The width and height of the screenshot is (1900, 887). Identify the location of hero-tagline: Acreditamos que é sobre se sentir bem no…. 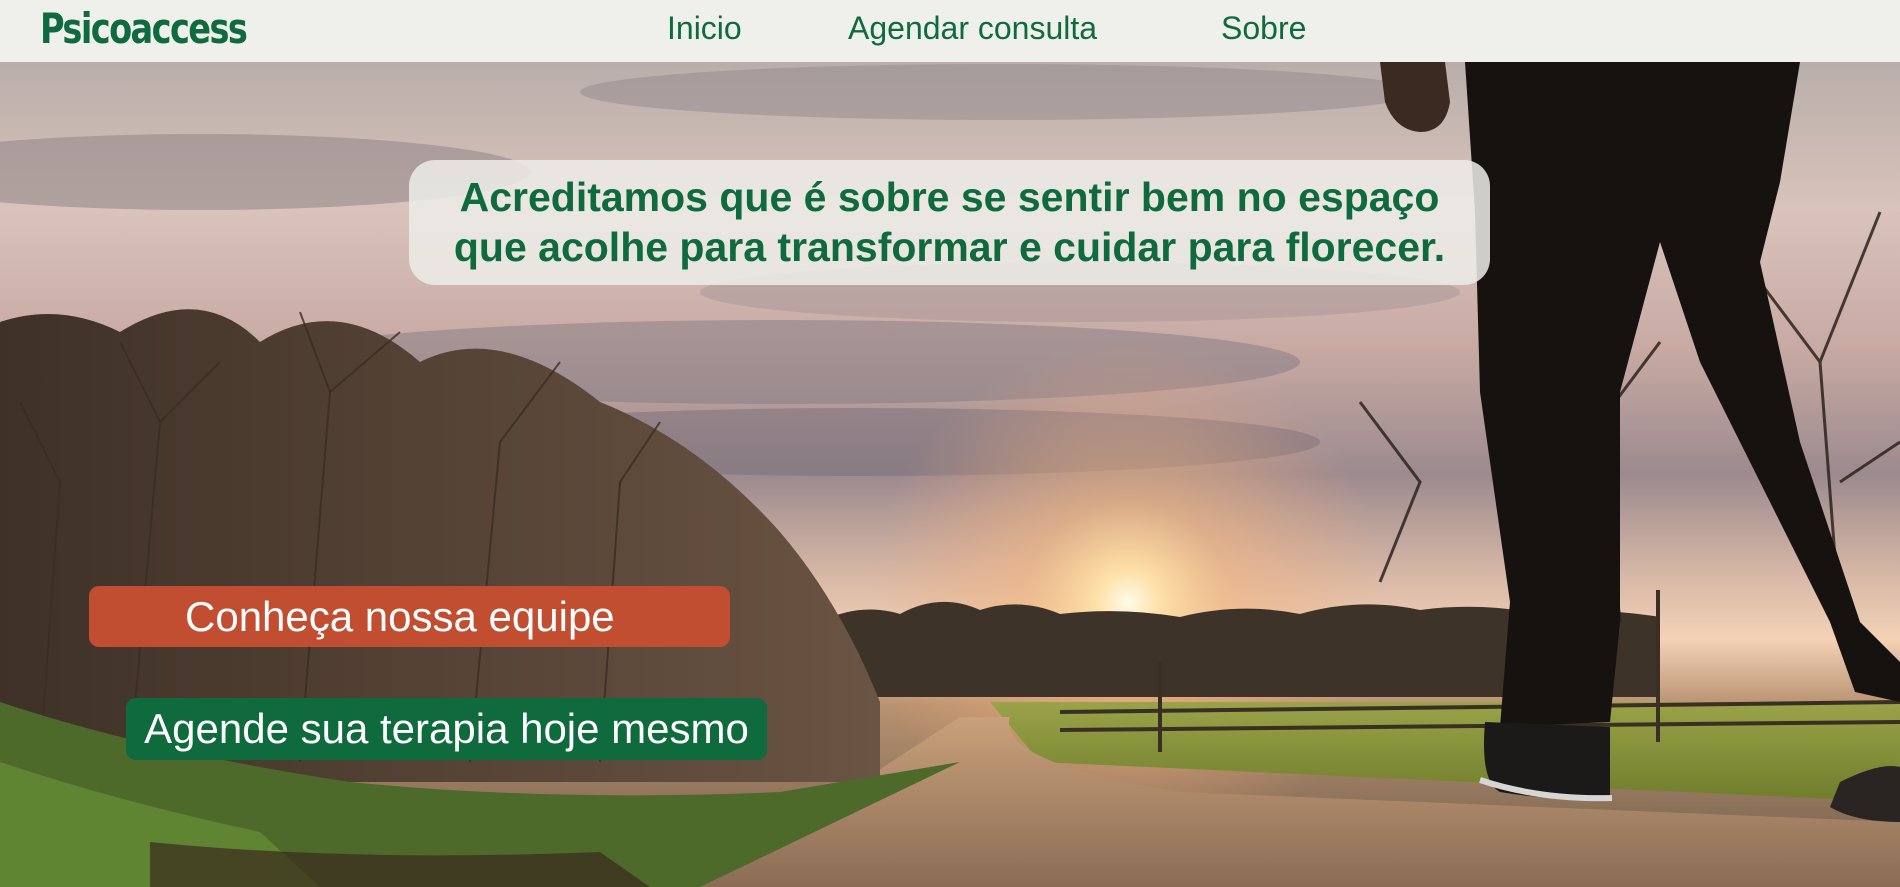
(949, 222).